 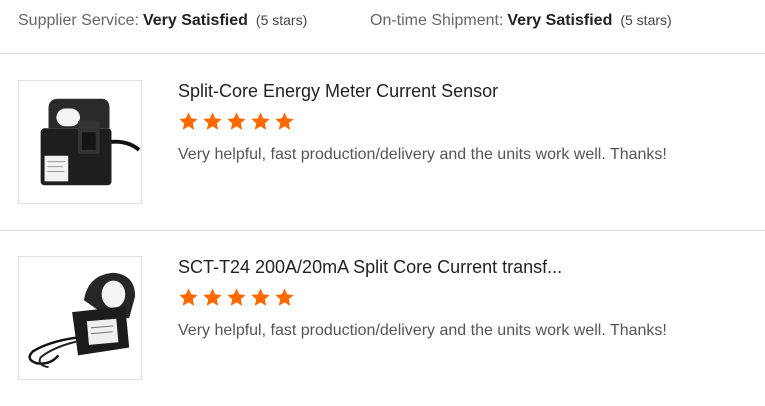 What do you see at coordinates (78, 20) in the screenshot?
I see `supplier-service-label: Supplier Service:` at bounding box center [78, 20].